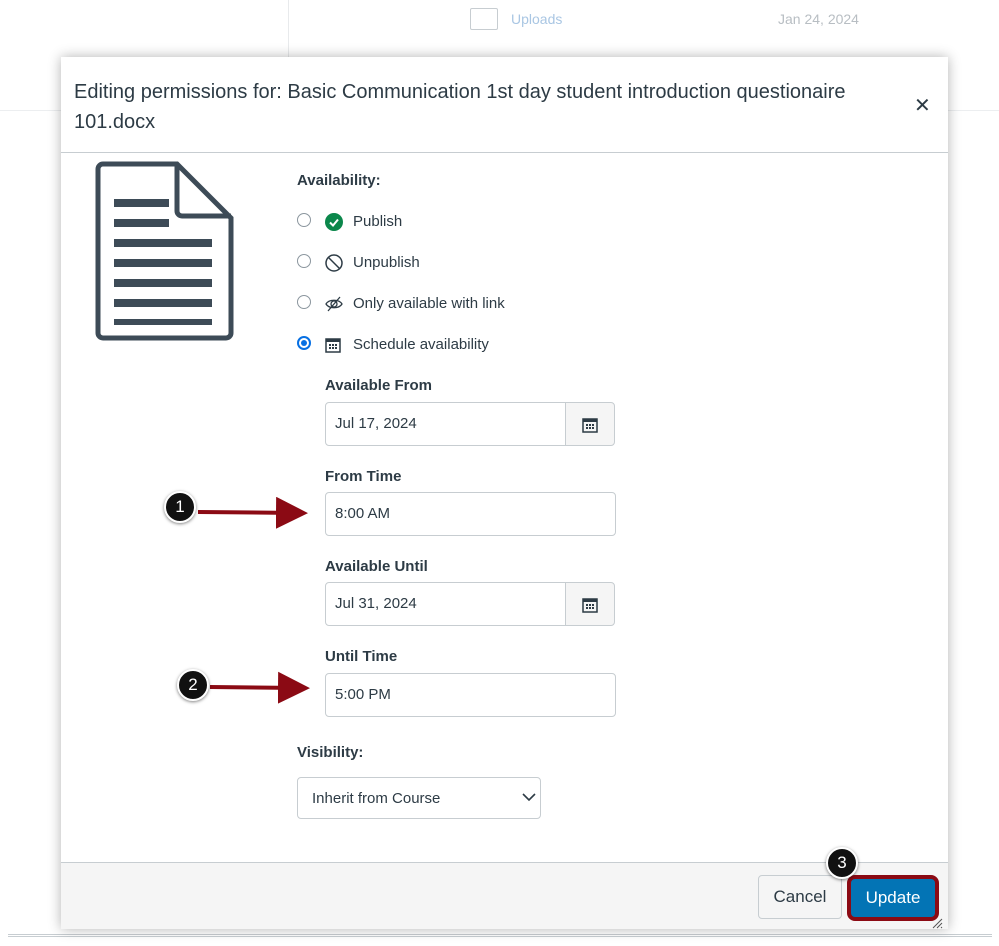 This screenshot has width=999, height=946. Describe the element at coordinates (842, 863) in the screenshot. I see `annotation-badge-3: 3` at that location.